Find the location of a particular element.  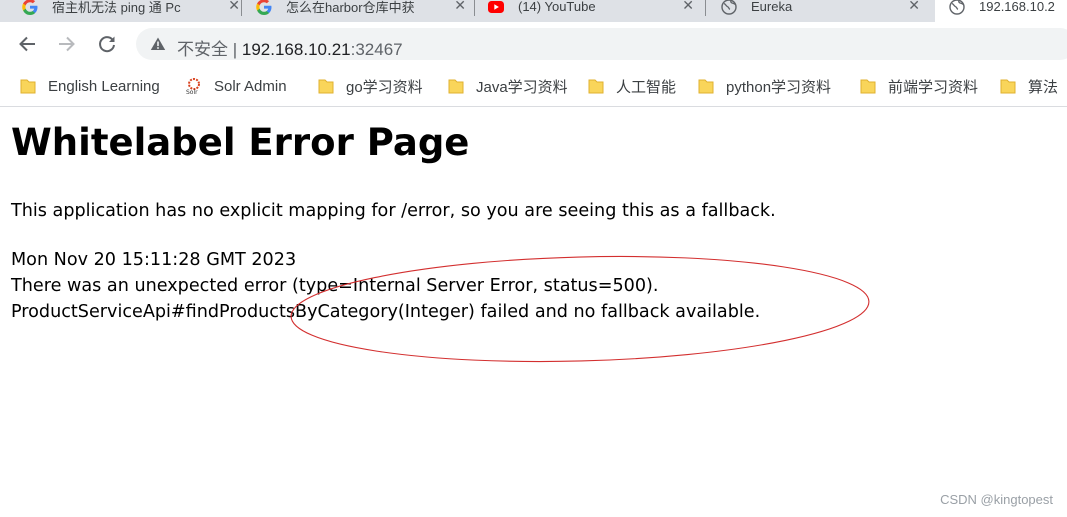

bookmark-label: 前端学习资料 is located at coordinates (933, 87).